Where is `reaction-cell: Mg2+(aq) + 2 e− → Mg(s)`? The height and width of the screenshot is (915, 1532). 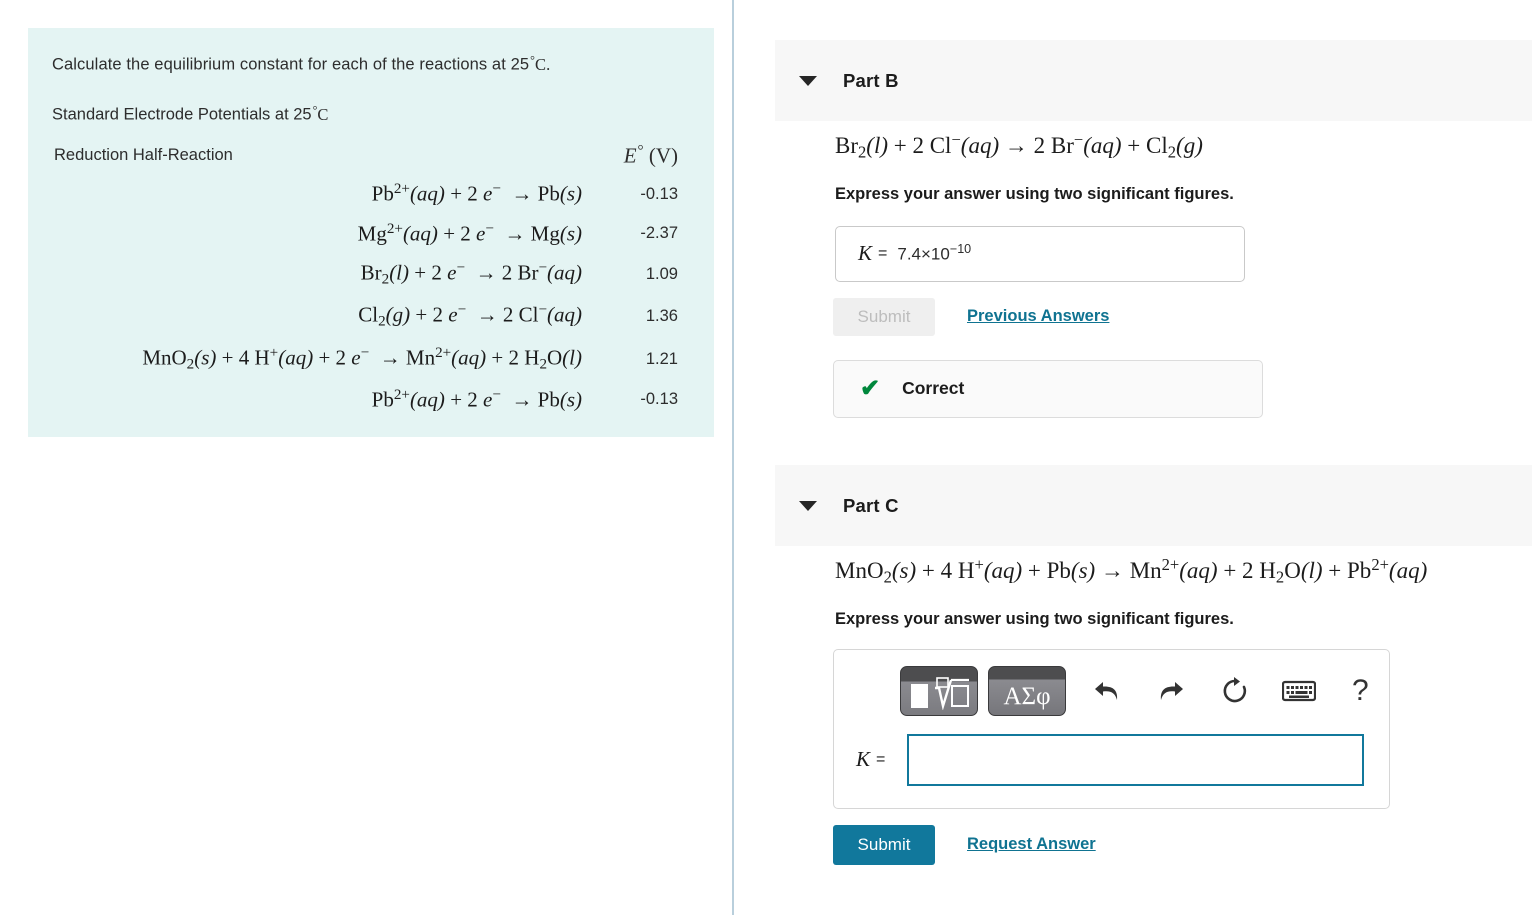 reaction-cell: Mg2+(aq) + 2 e− → Mg(s) is located at coordinates (469, 232).